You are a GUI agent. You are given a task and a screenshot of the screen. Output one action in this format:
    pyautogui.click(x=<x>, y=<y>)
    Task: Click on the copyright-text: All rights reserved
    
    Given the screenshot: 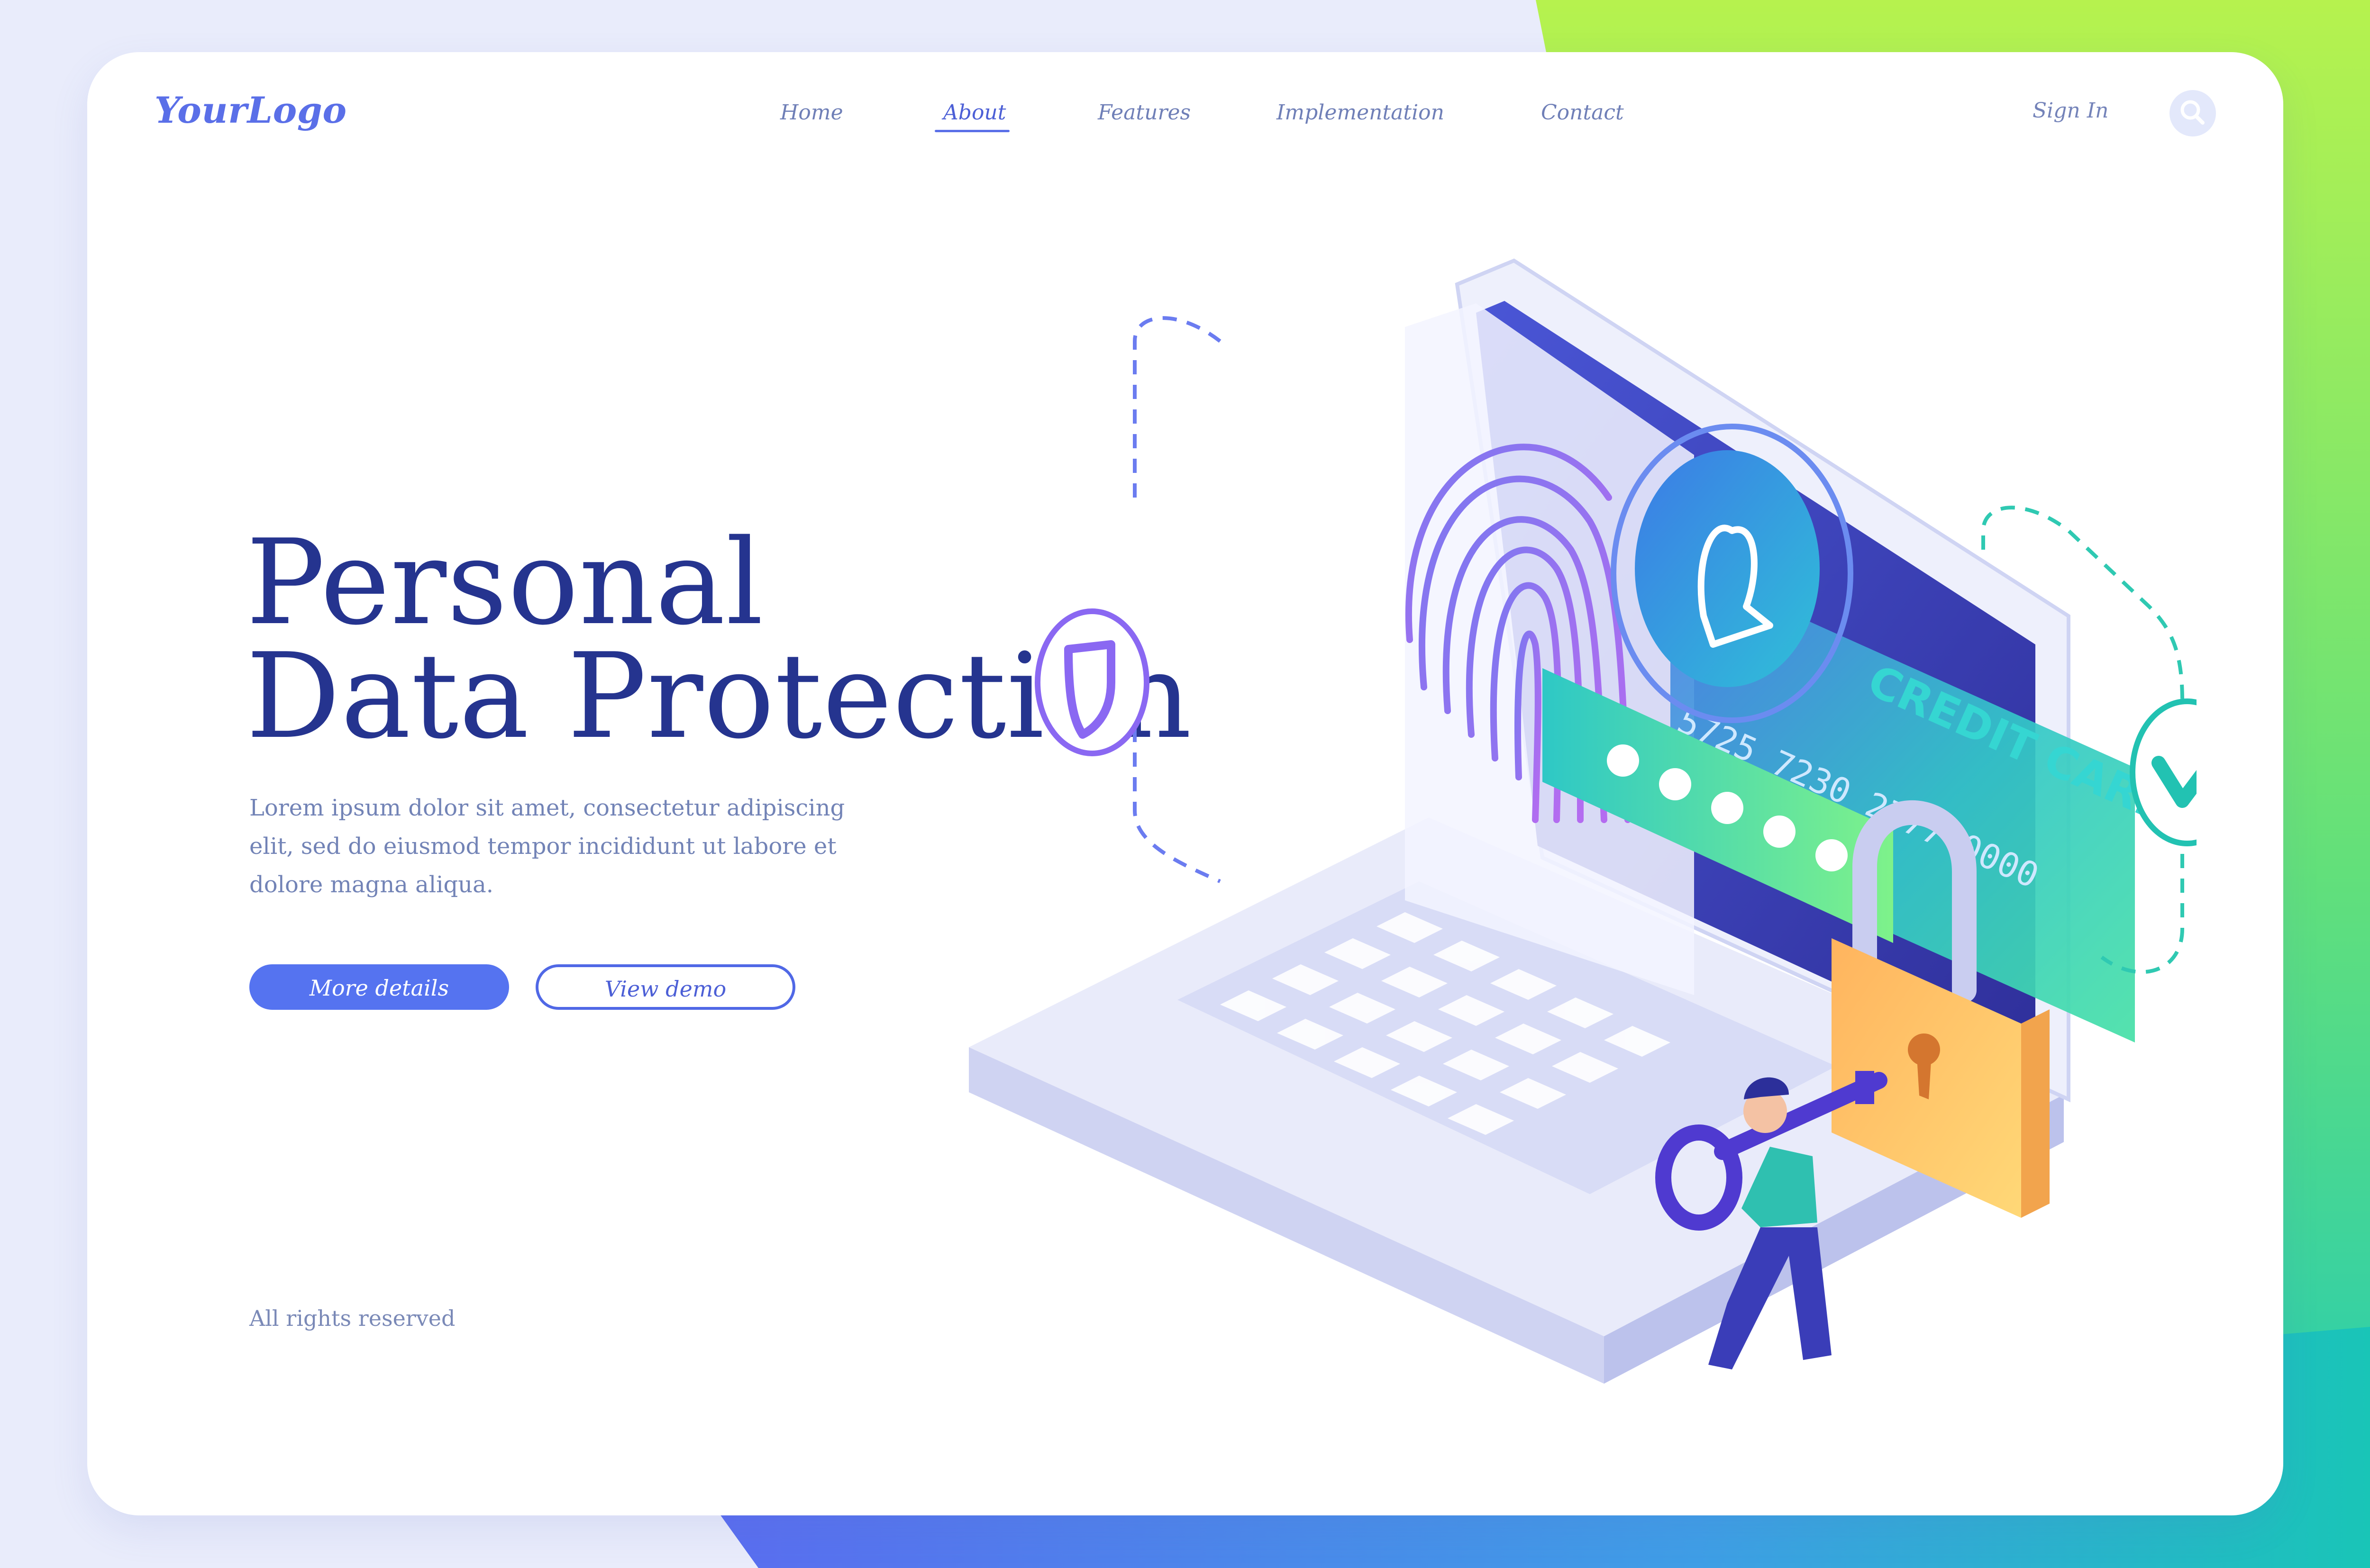 What is the action you would take?
    pyautogui.click(x=352, y=1318)
    